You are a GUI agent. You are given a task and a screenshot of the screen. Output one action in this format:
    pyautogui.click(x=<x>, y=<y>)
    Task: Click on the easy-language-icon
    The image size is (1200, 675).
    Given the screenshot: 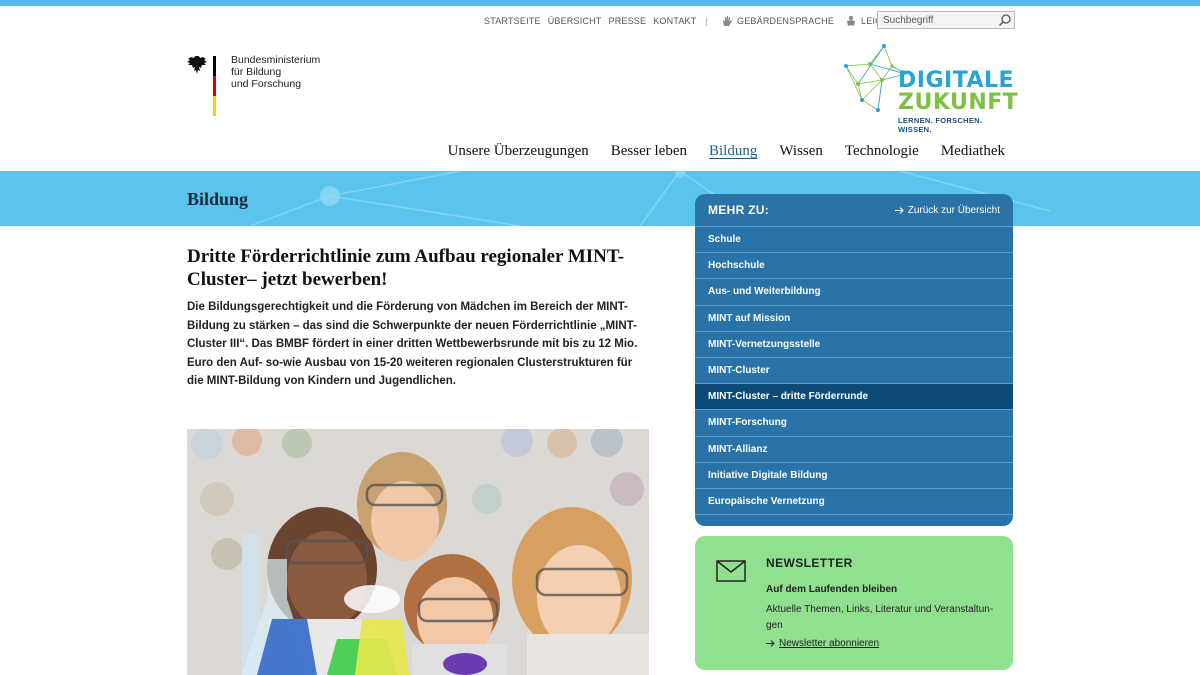 What is the action you would take?
    pyautogui.click(x=851, y=21)
    